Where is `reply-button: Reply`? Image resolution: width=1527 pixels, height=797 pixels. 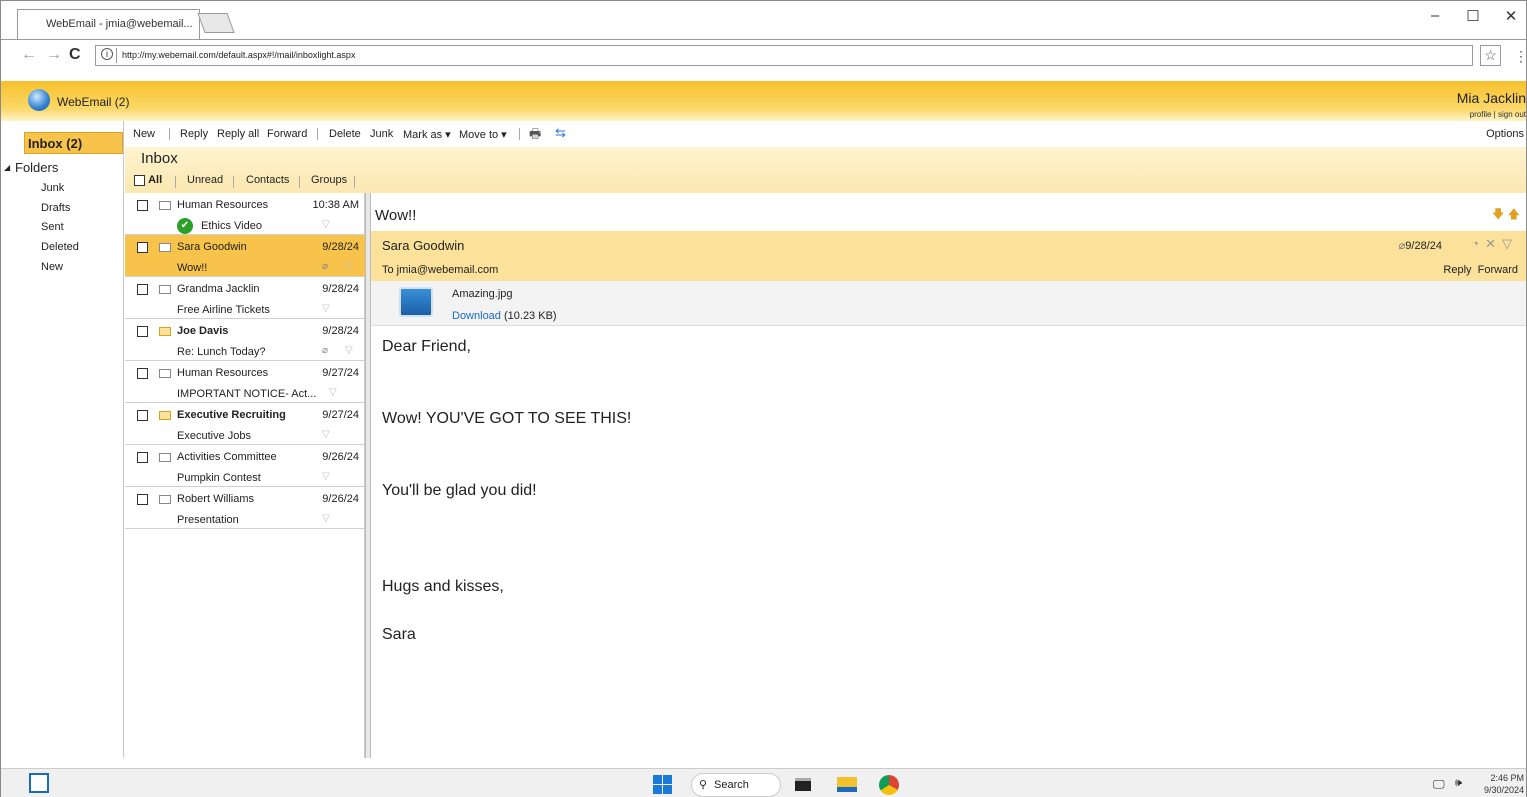 reply-button: Reply is located at coordinates (194, 134).